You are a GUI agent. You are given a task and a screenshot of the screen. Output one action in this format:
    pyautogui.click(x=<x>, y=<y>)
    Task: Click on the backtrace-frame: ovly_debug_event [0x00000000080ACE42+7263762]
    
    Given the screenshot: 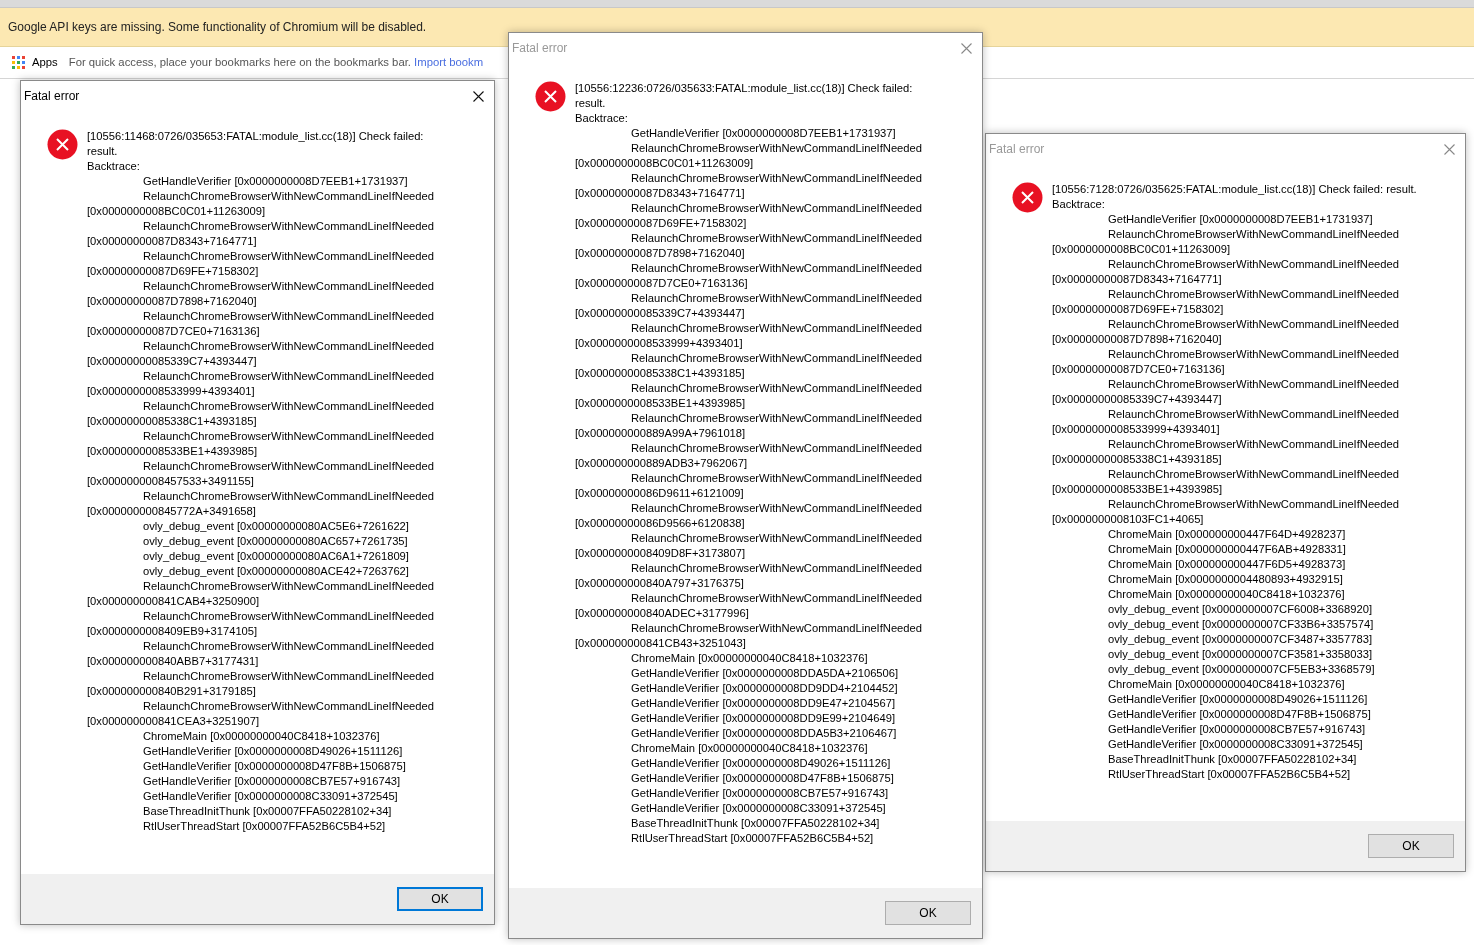 What is the action you would take?
    pyautogui.click(x=269, y=571)
    